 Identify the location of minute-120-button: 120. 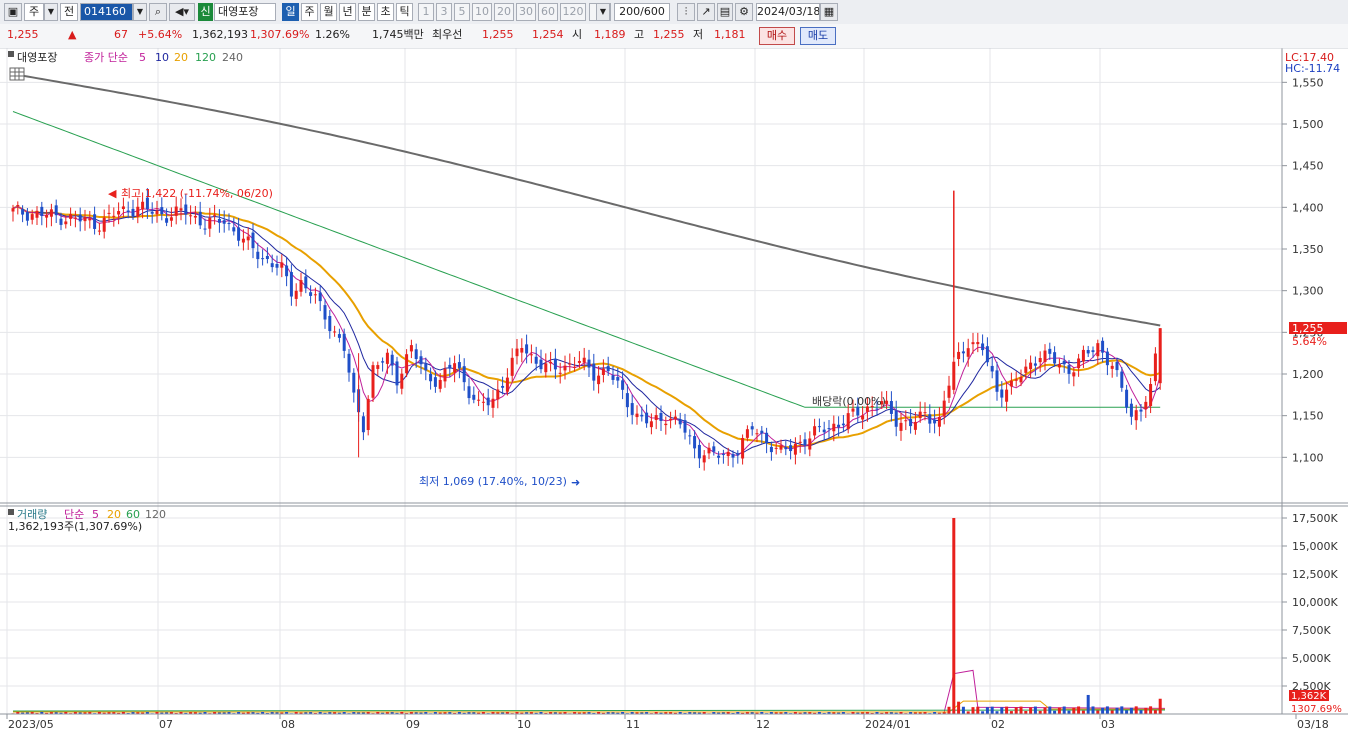
(573, 12).